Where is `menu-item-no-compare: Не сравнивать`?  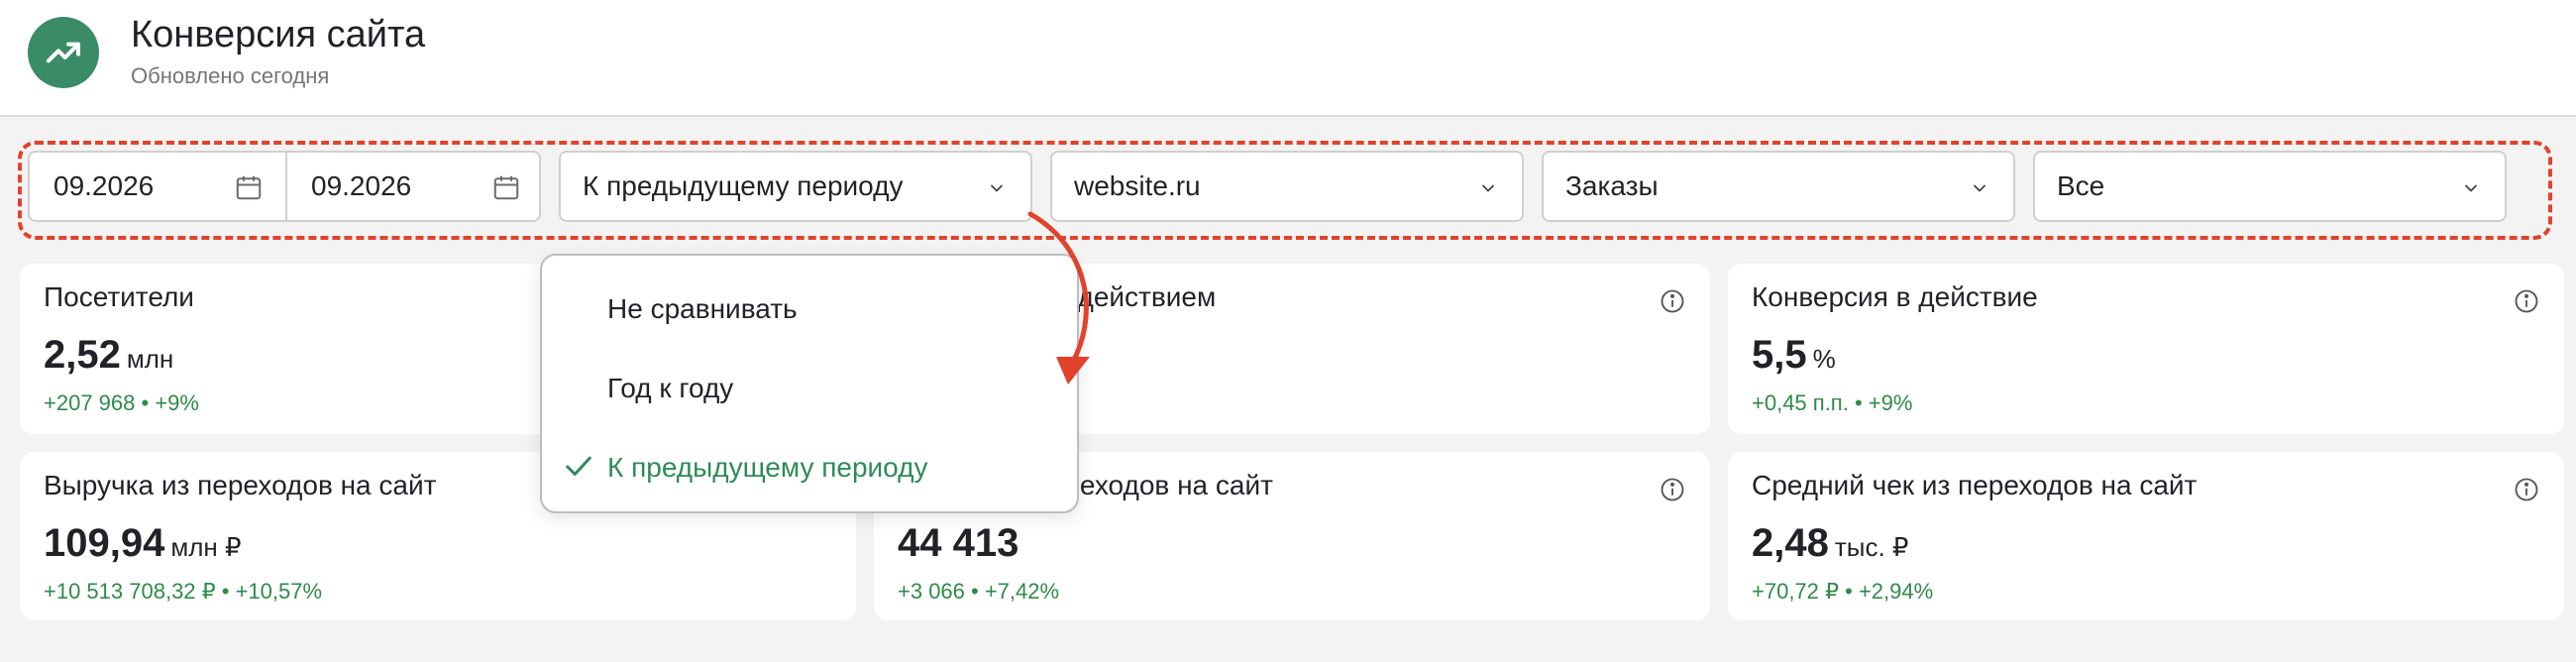
menu-item-no-compare: Не сравнивать is located at coordinates (703, 309).